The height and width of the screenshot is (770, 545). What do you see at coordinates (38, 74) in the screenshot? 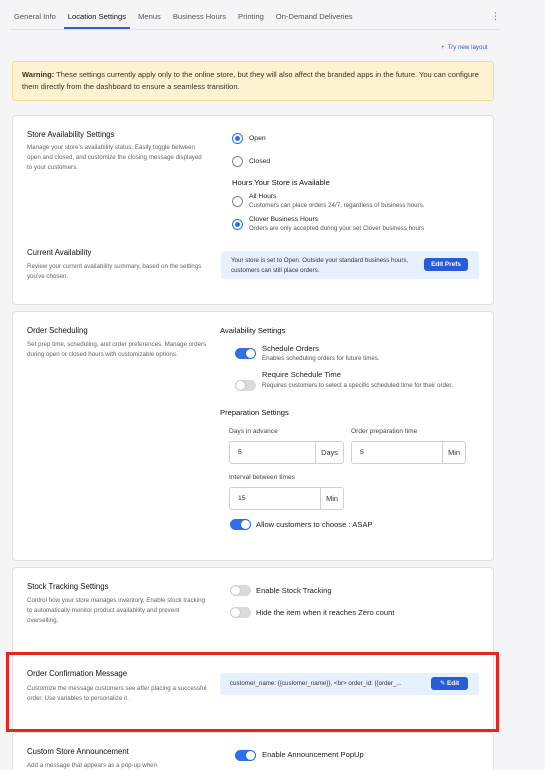
I see `warning-lead: Warning:` at bounding box center [38, 74].